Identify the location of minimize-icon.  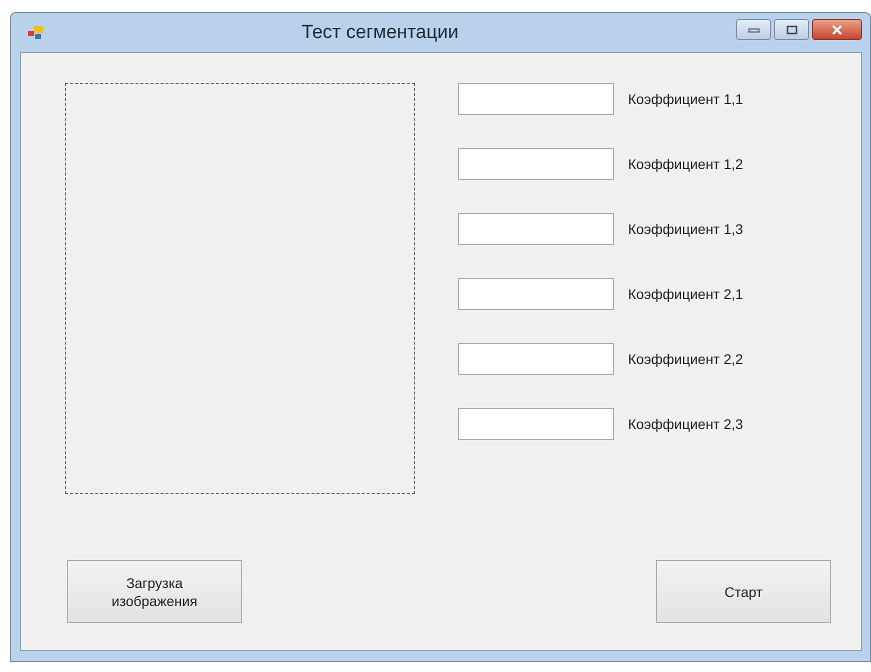
(754, 29).